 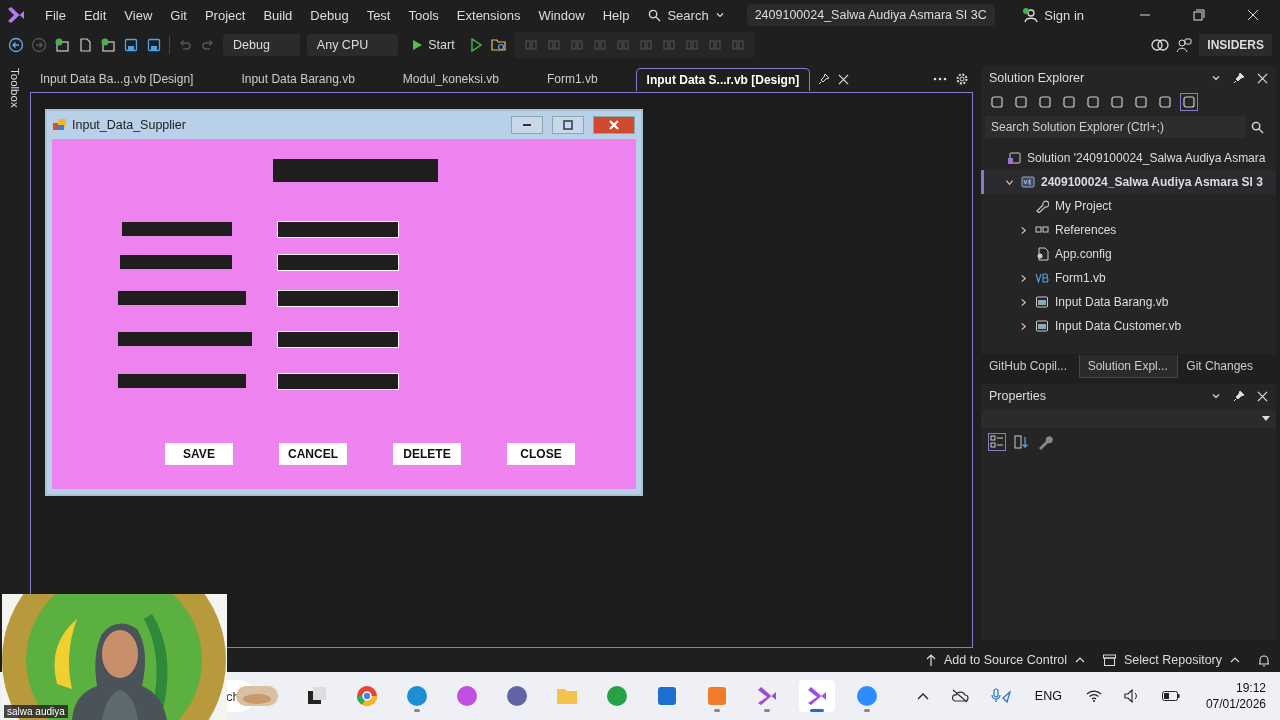 What do you see at coordinates (1110, 660) in the screenshot?
I see `archive-icon` at bounding box center [1110, 660].